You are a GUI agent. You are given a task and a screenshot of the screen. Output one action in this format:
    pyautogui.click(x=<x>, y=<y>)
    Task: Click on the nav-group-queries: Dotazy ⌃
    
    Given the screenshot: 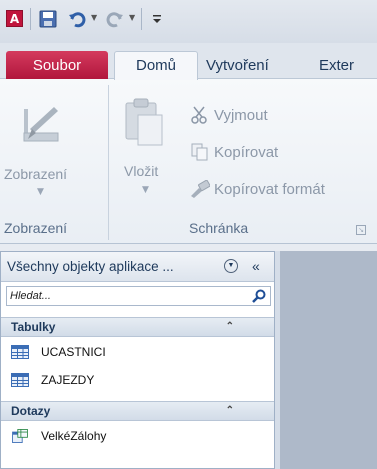 What is the action you would take?
    pyautogui.click(x=137, y=411)
    